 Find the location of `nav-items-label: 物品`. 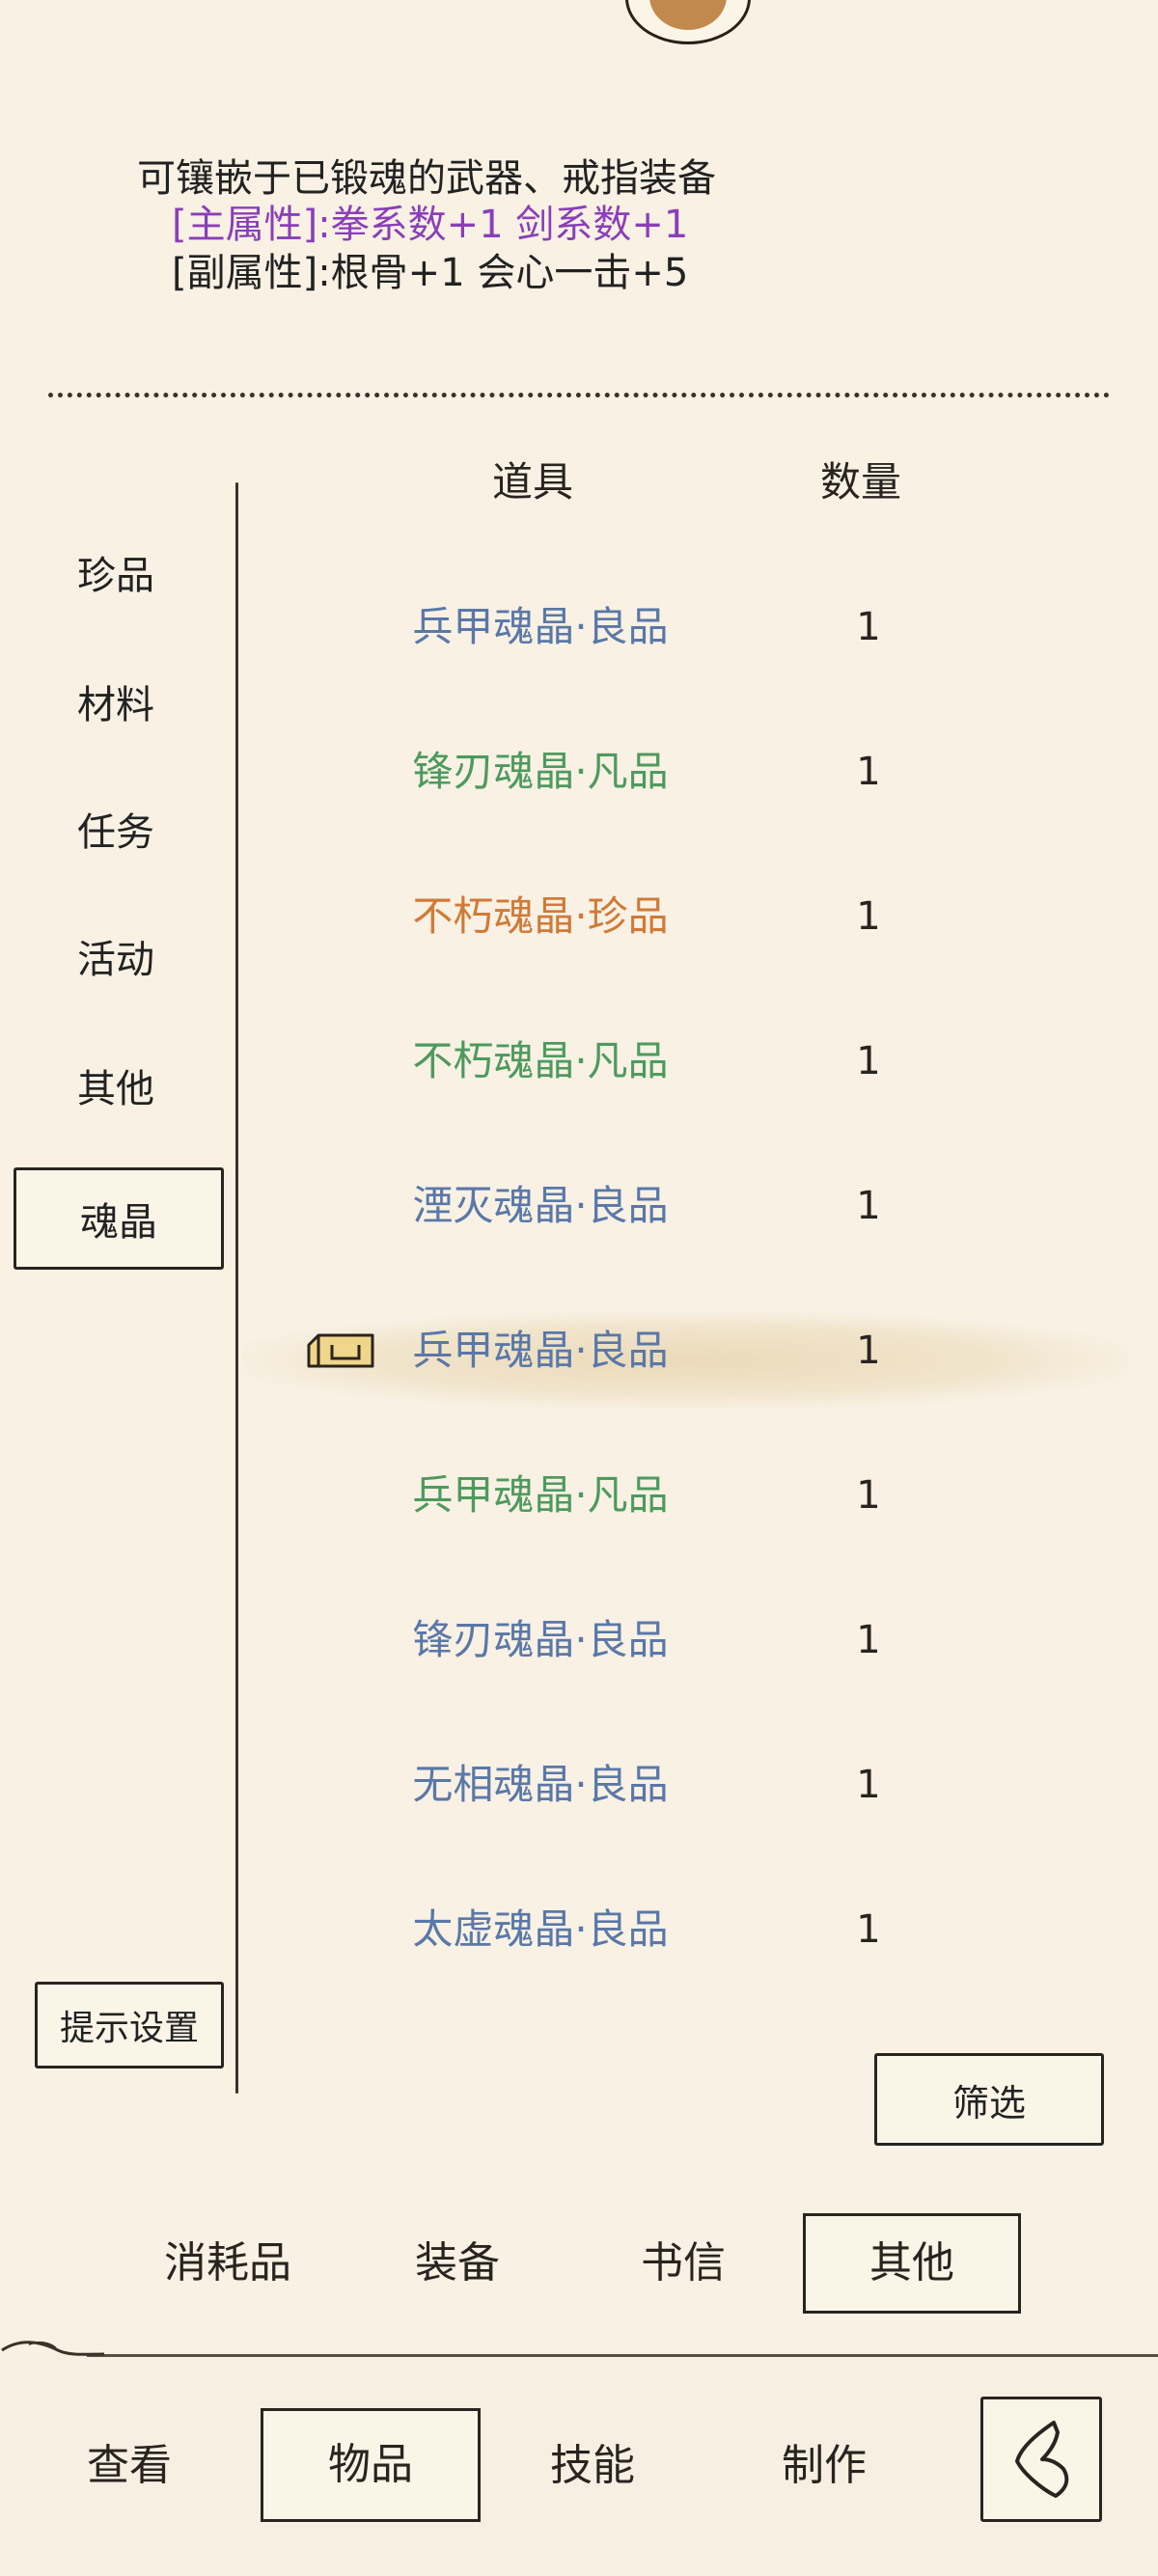

nav-items-label: 物品 is located at coordinates (370, 2465).